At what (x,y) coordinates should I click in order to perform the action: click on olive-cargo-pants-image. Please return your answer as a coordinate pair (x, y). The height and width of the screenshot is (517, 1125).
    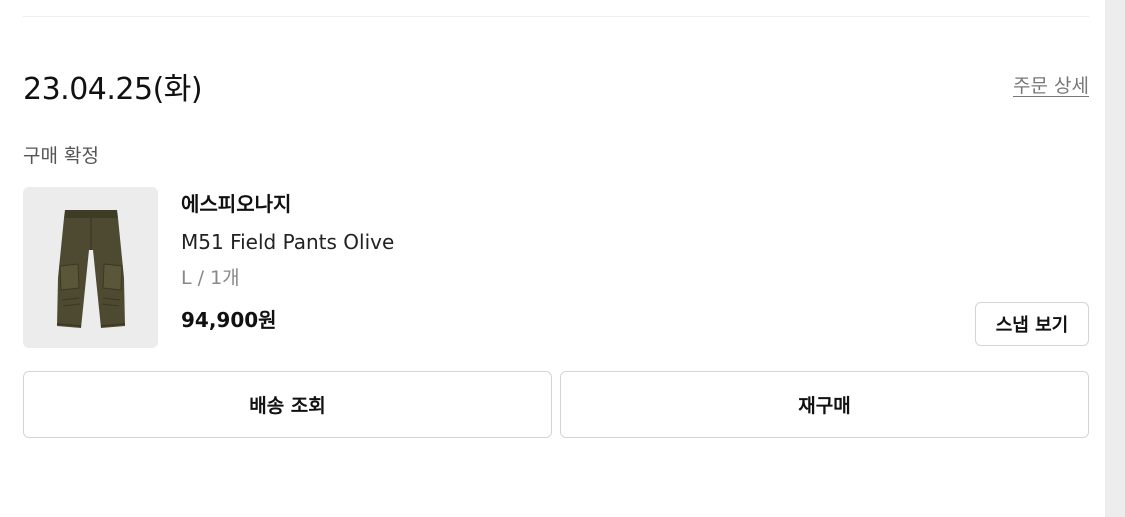
    Looking at the image, I should click on (90, 268).